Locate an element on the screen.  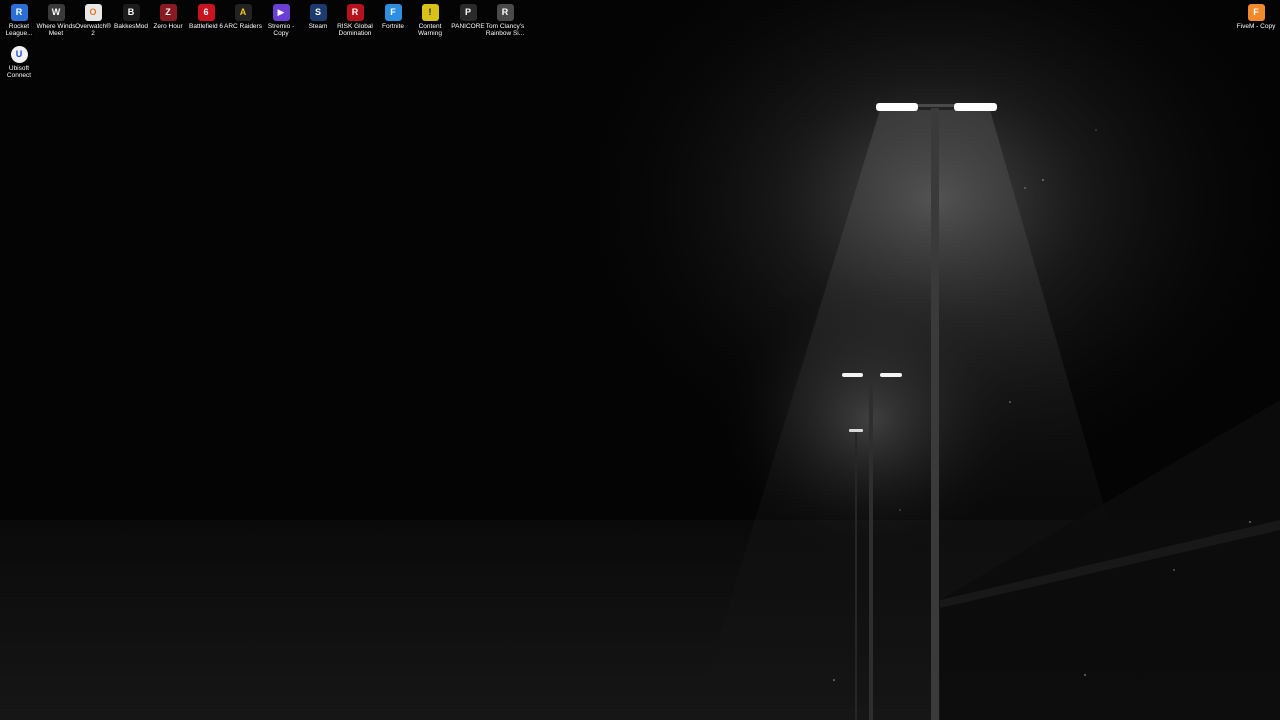
desktop-icon-label: Overwatch® 2 is located at coordinates (93, 30).